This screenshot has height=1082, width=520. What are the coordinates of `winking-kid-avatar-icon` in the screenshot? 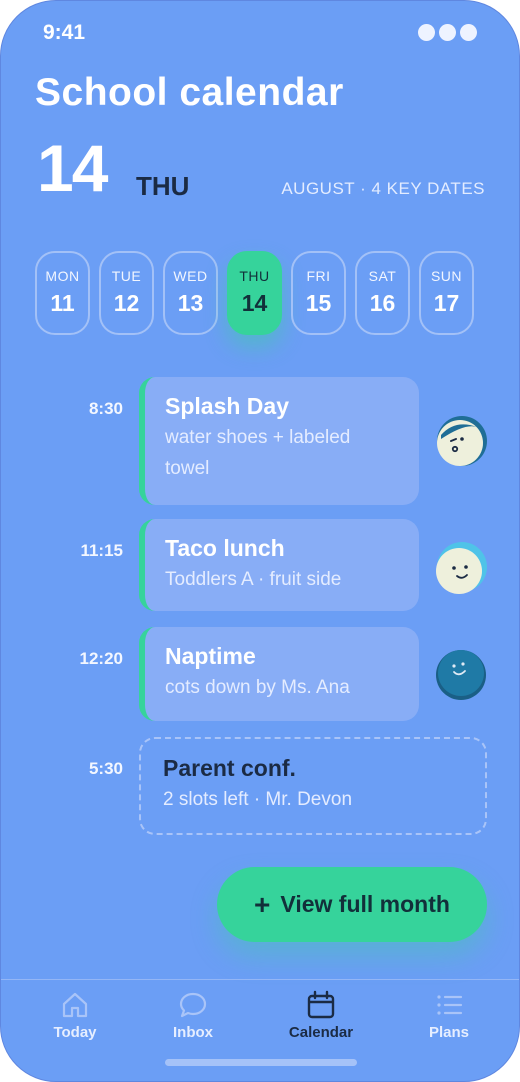 It's located at (462, 441).